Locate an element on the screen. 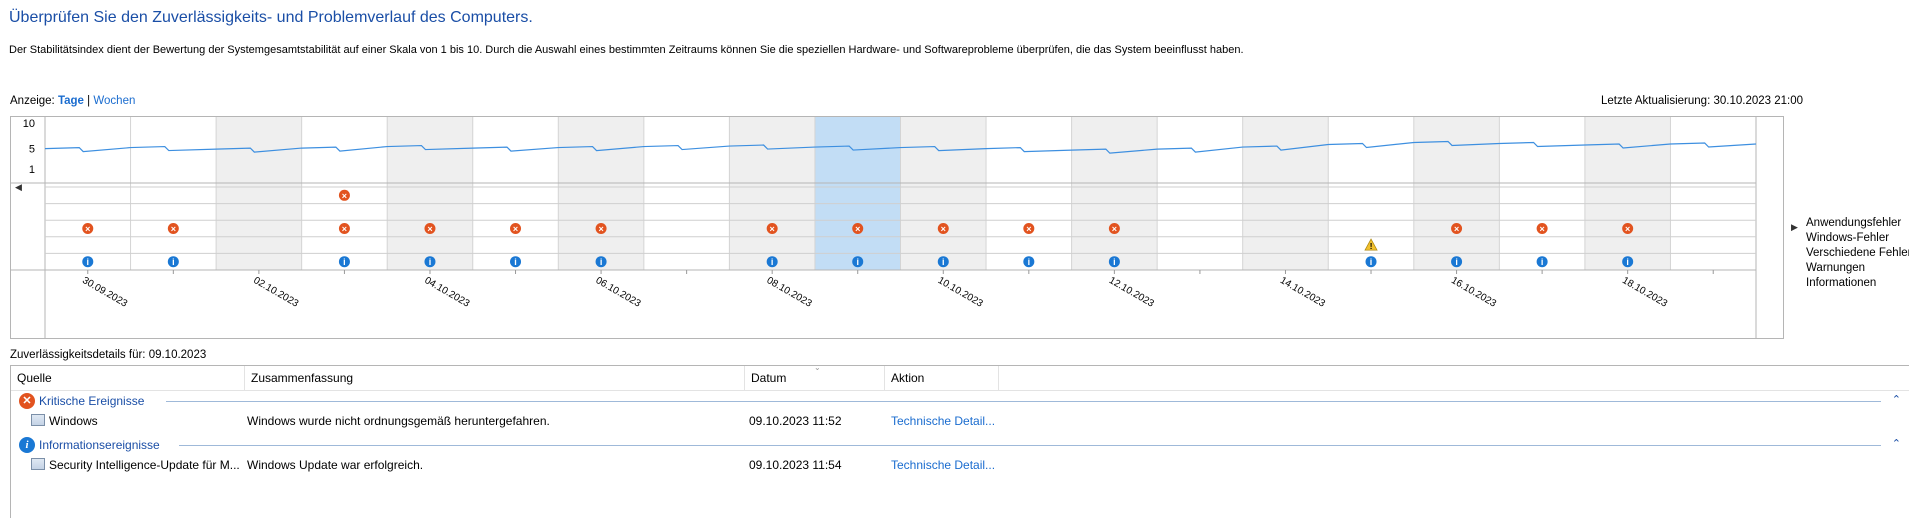 The height and width of the screenshot is (518, 1909). y-tick-label: 10 is located at coordinates (29, 124).